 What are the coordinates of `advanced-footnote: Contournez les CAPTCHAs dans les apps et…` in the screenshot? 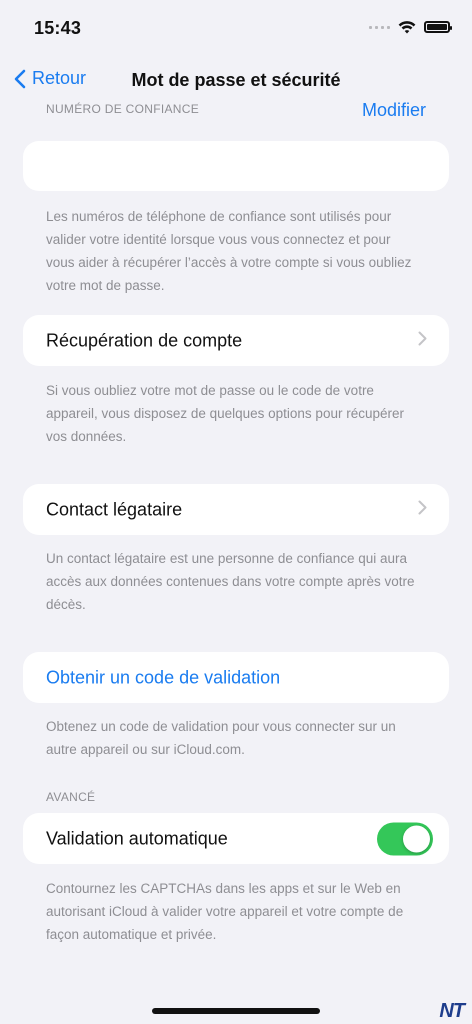 It's located at (225, 911).